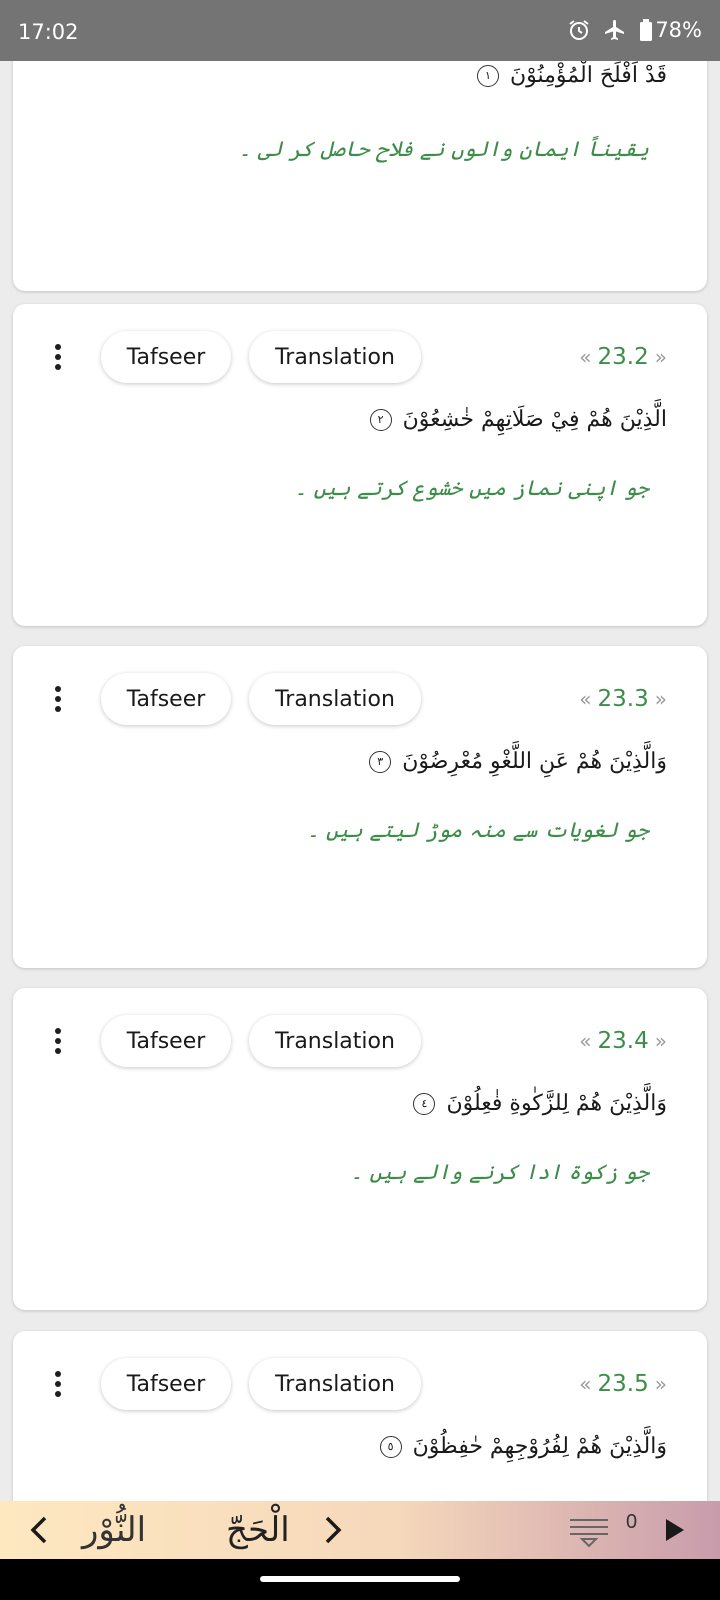 The height and width of the screenshot is (1600, 720). What do you see at coordinates (589, 1530) in the screenshot?
I see `playlist-icon` at bounding box center [589, 1530].